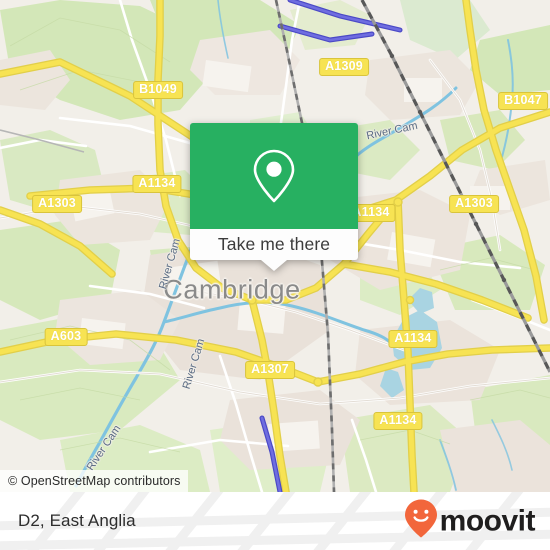 Image resolution: width=550 pixels, height=550 pixels. I want to click on map-attribution: © OpenStreetMap contributors, so click(94, 481).